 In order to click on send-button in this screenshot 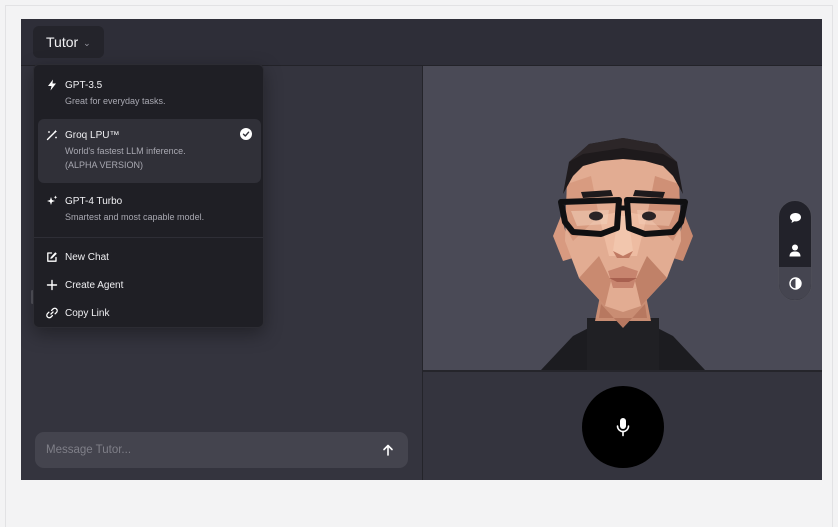, I will do `click(388, 450)`.